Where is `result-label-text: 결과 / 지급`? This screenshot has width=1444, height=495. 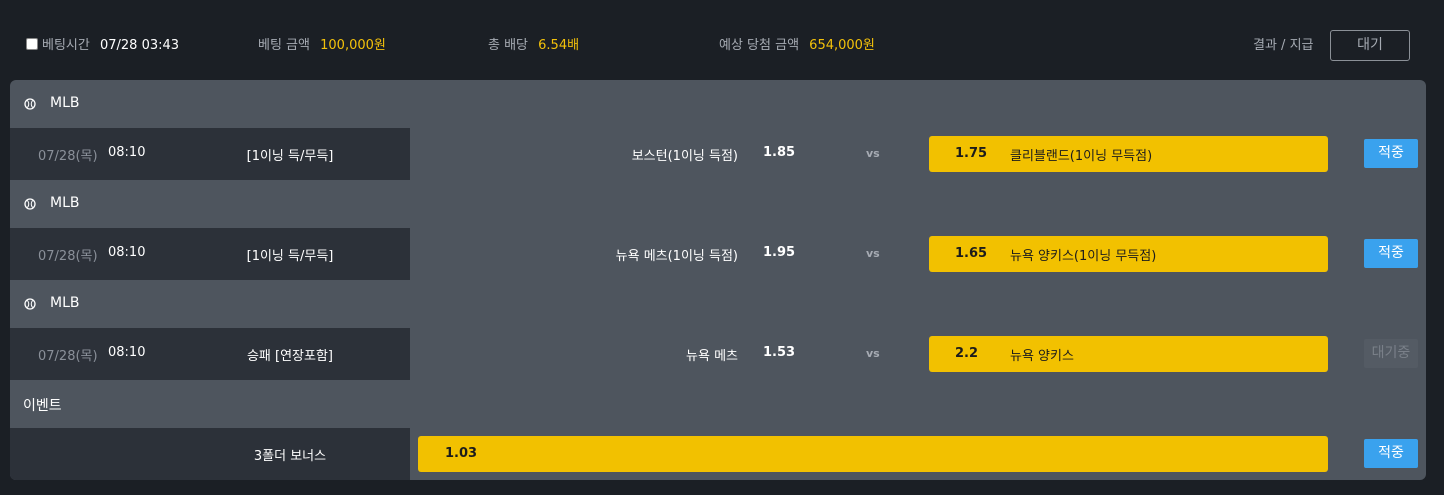
result-label-text: 결과 / 지급 is located at coordinates (1283, 45).